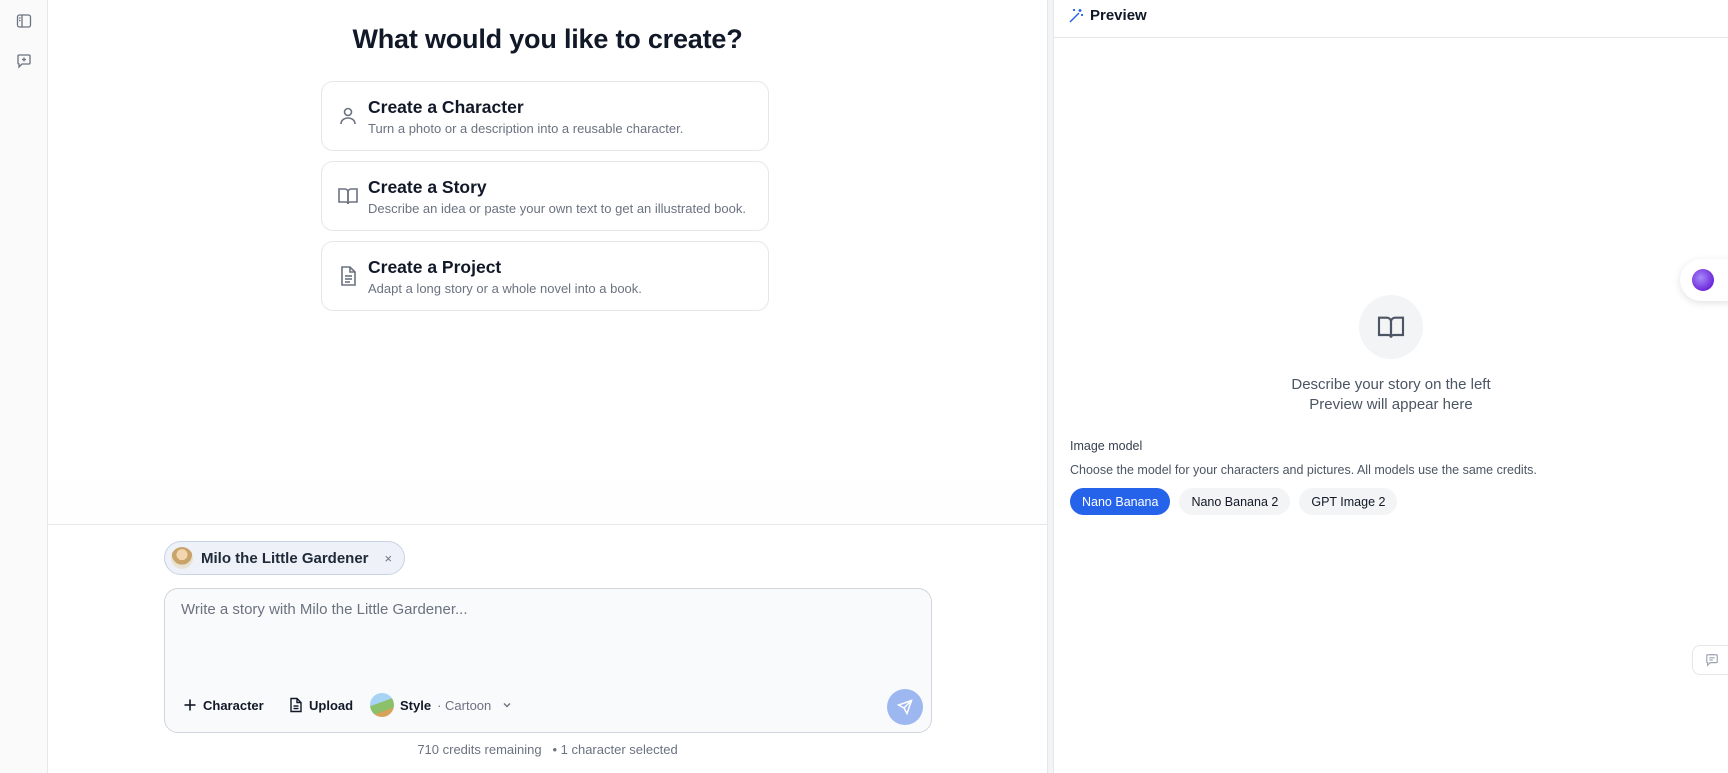 The width and height of the screenshot is (1728, 773). Describe the element at coordinates (1050, 386) in the screenshot. I see `panel-resize-handle` at that location.